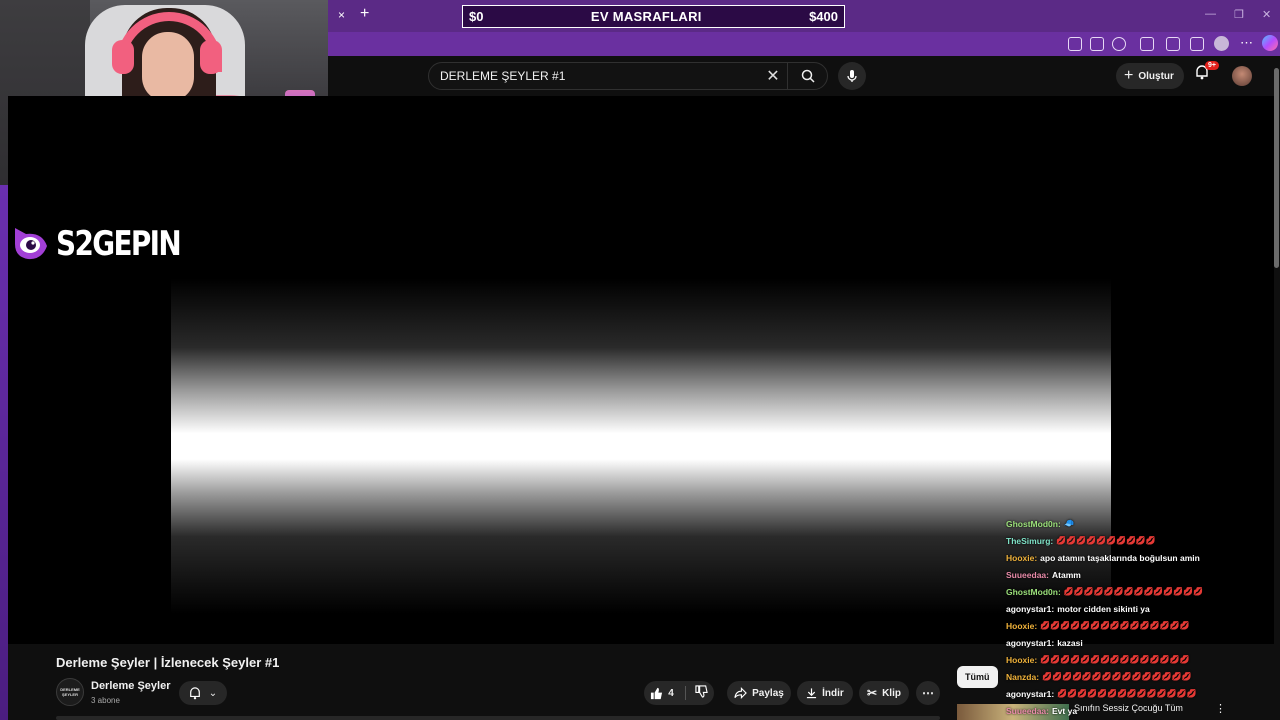  I want to click on brand-name: S2GEPIN, so click(119, 244).